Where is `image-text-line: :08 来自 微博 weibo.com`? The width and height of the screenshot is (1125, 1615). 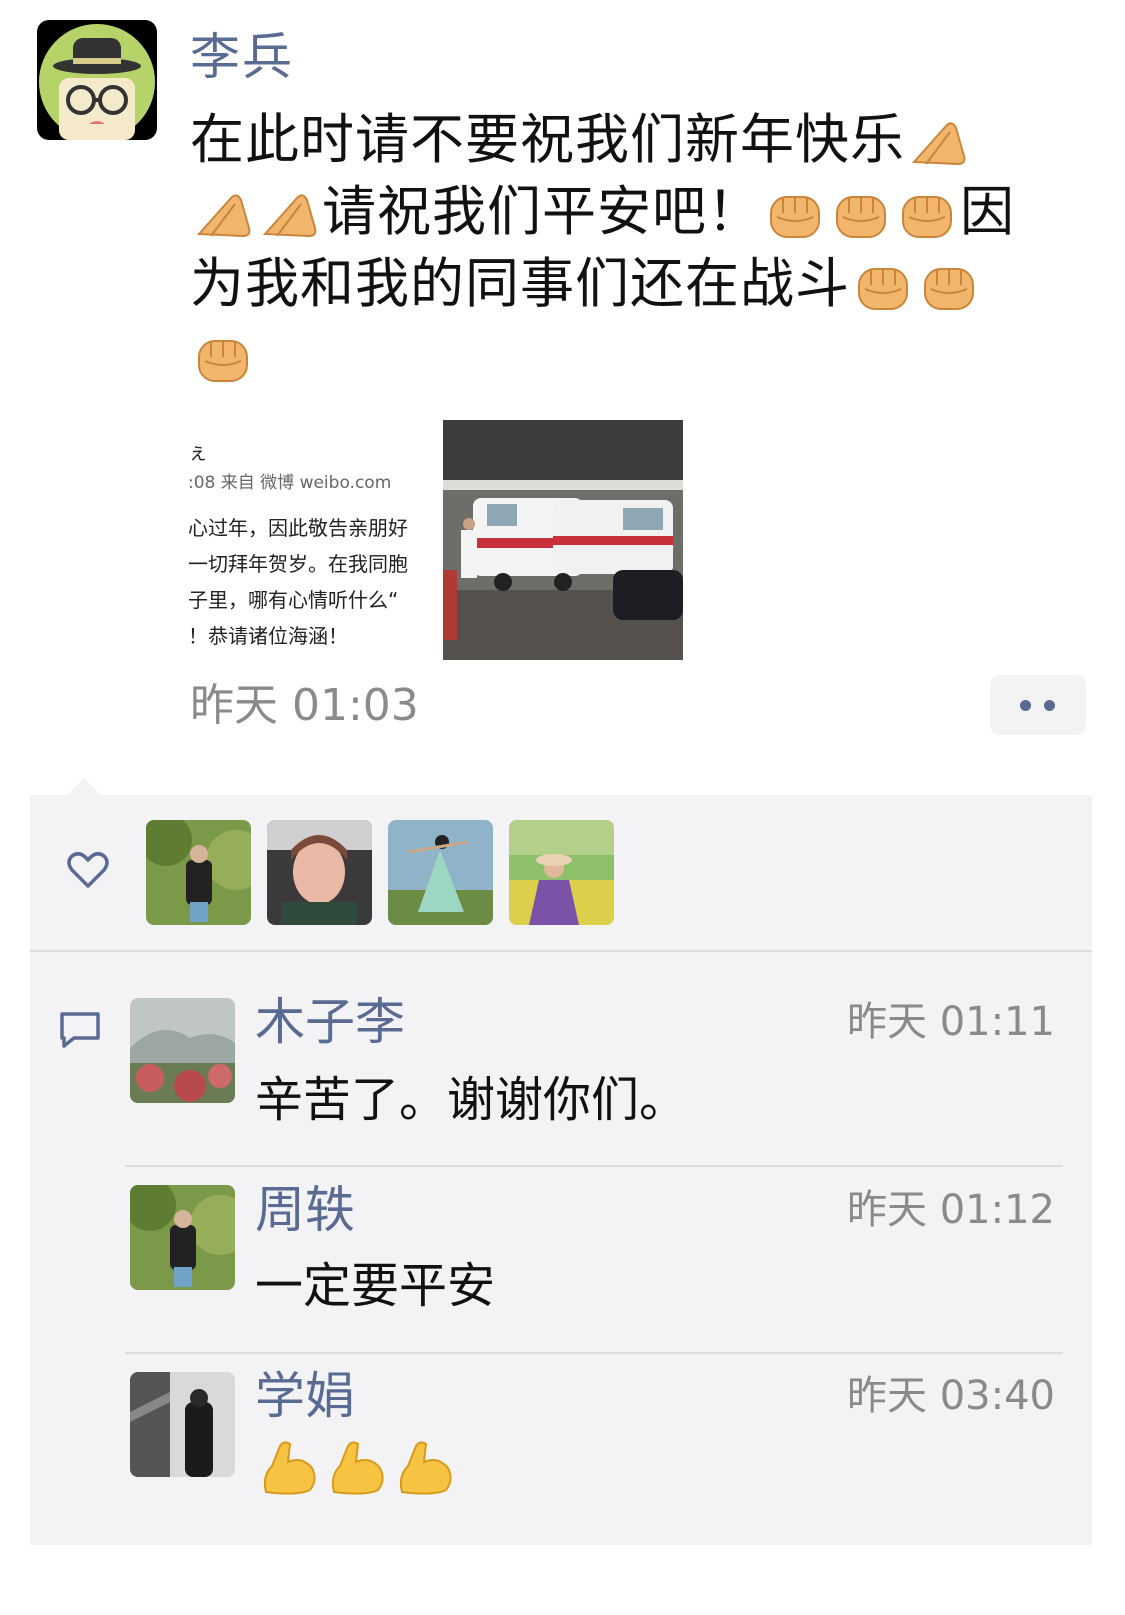 image-text-line: :08 来自 微博 weibo.com is located at coordinates (290, 483).